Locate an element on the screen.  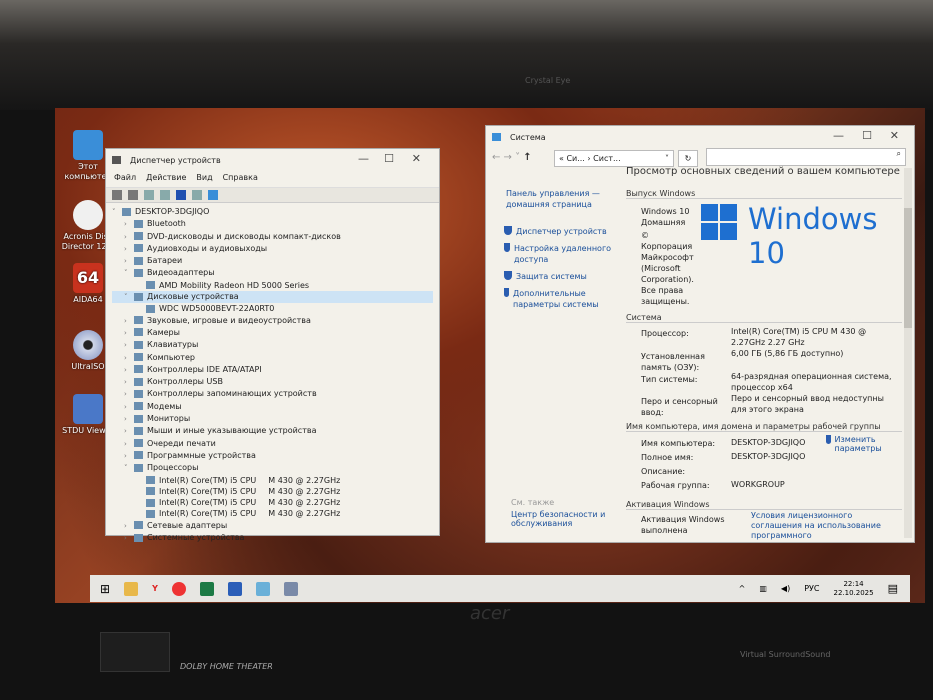
address-bar: « Си... › Сист... ˅ is located at coordinates (614, 158).